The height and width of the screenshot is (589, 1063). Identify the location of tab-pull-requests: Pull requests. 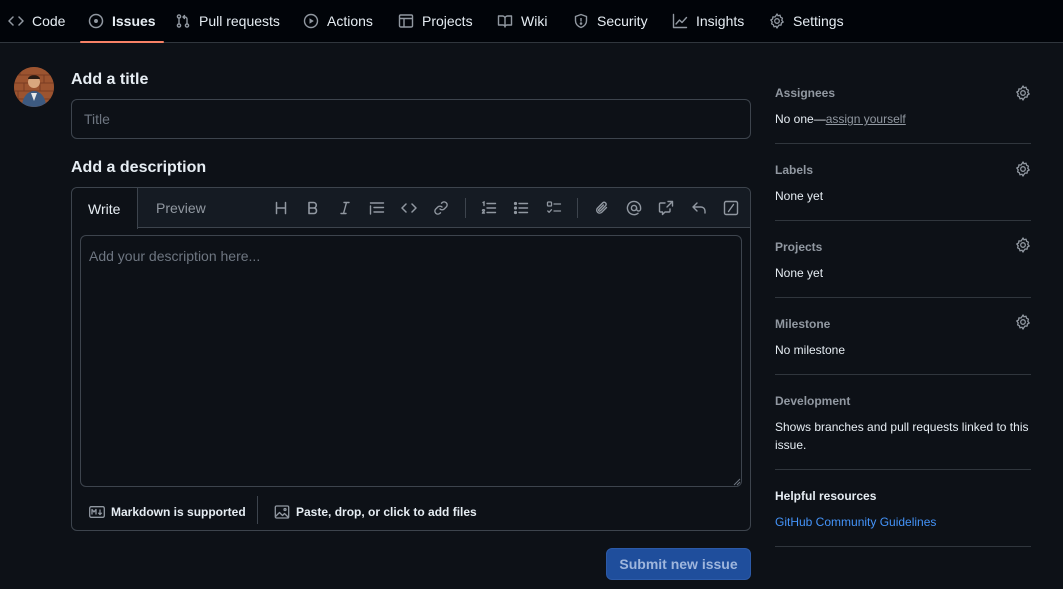
(227, 21).